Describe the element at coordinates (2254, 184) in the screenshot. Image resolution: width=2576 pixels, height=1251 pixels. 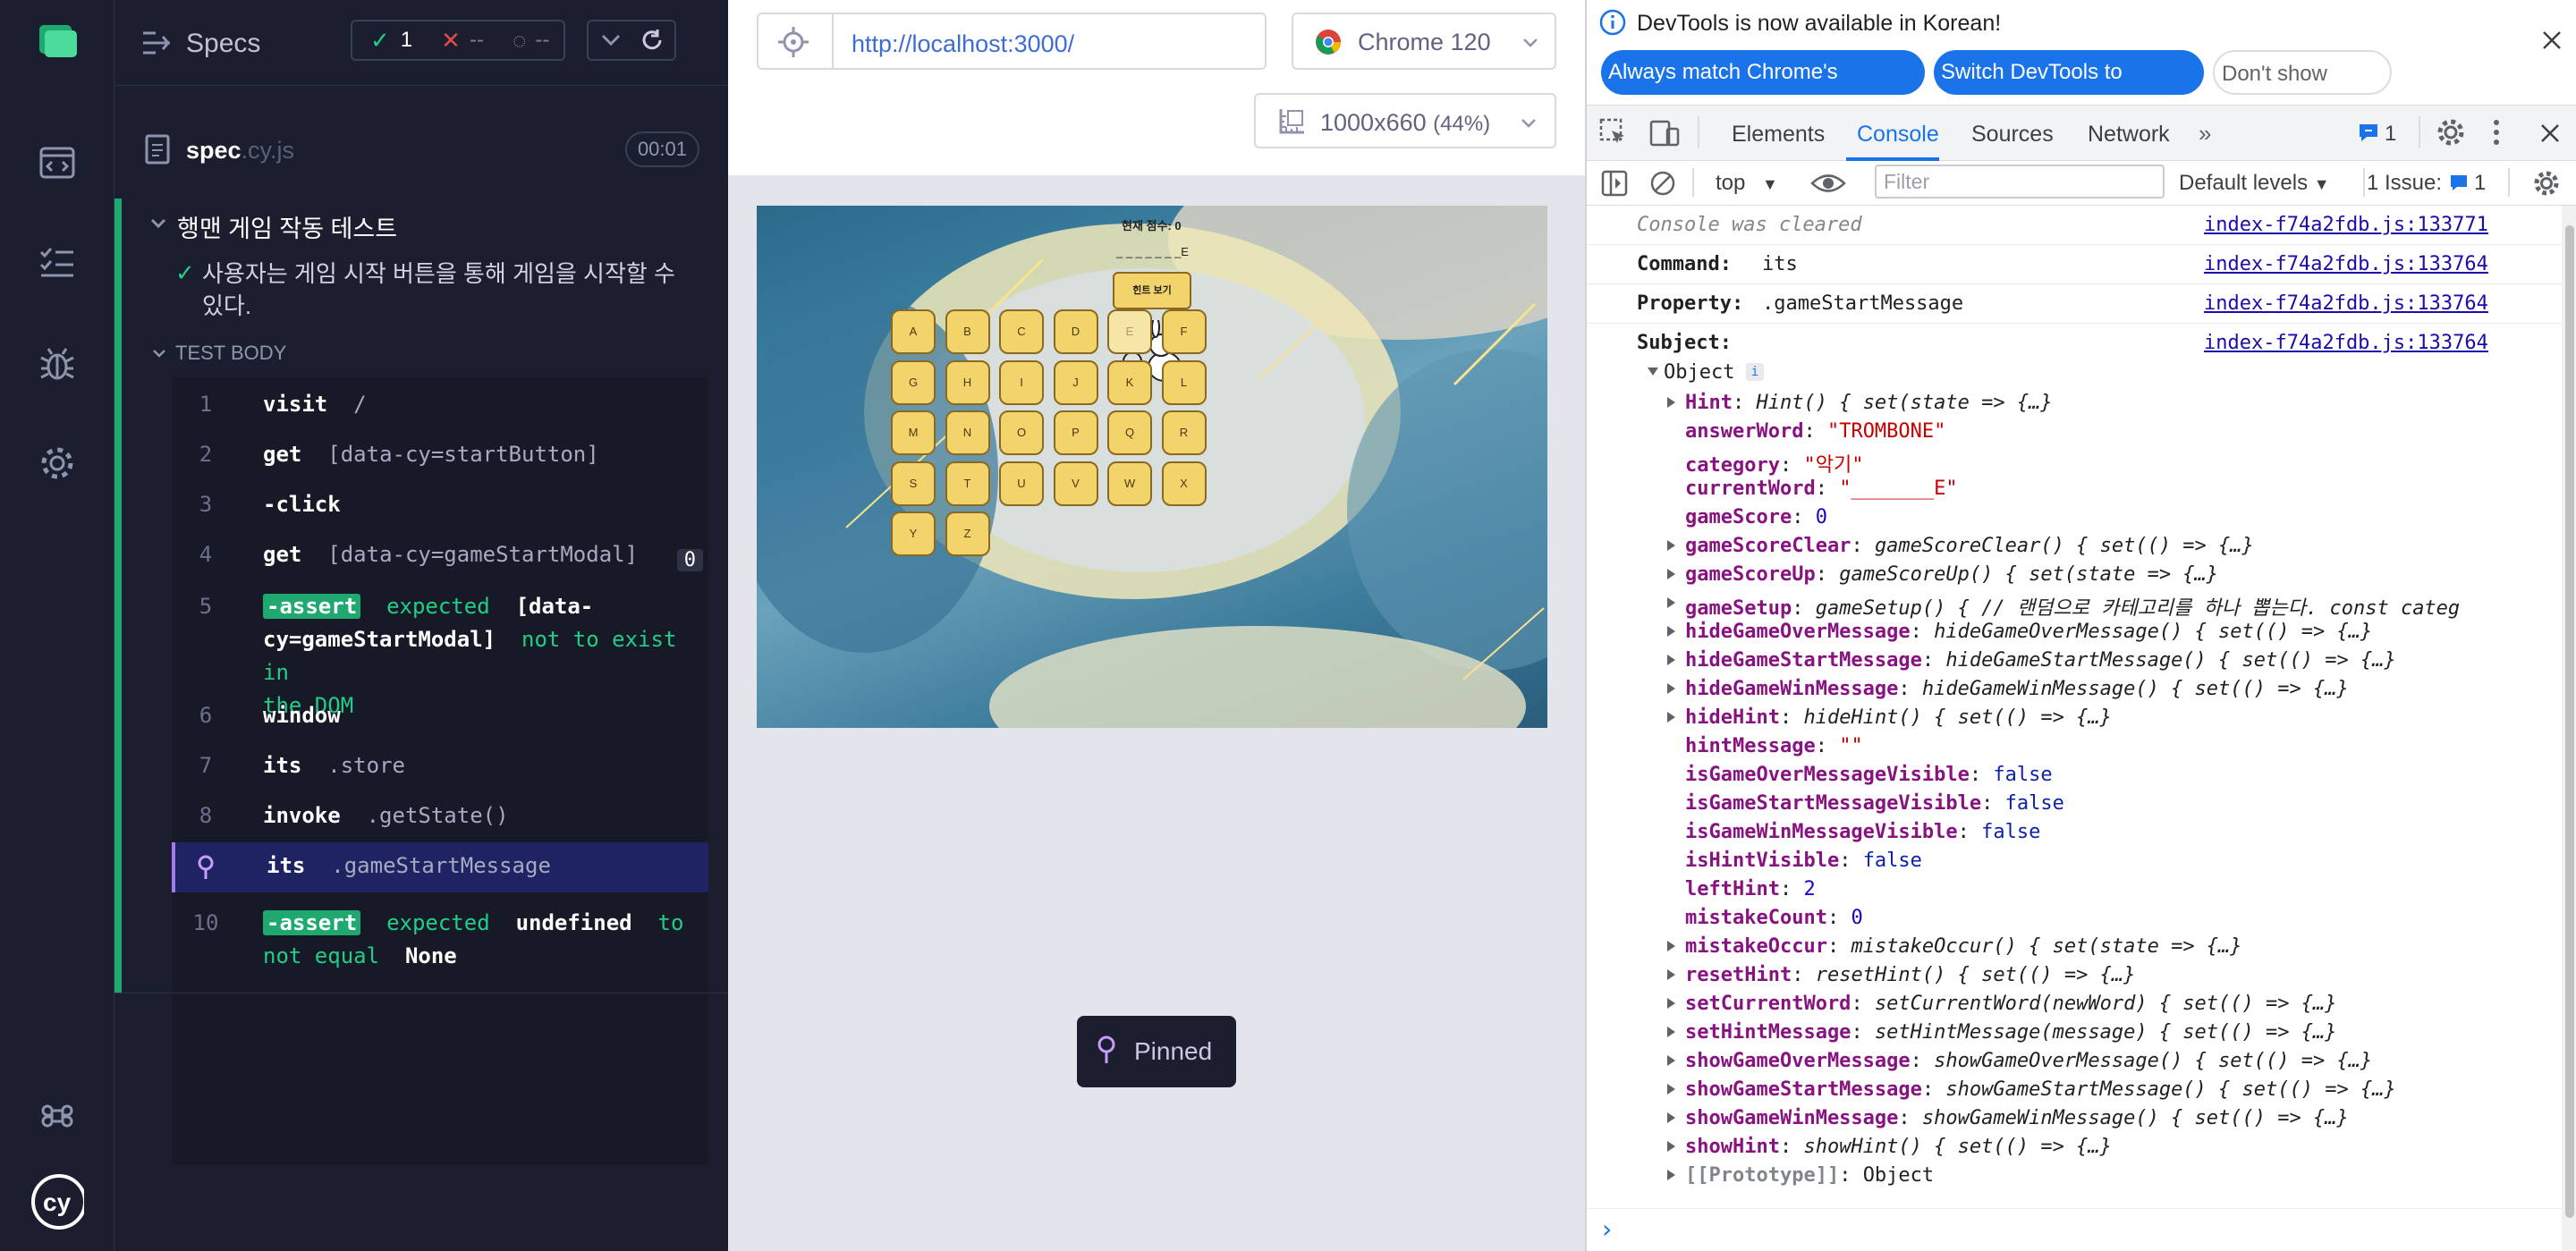
I see `log-levels-dropdown: Default levels ▼` at that location.